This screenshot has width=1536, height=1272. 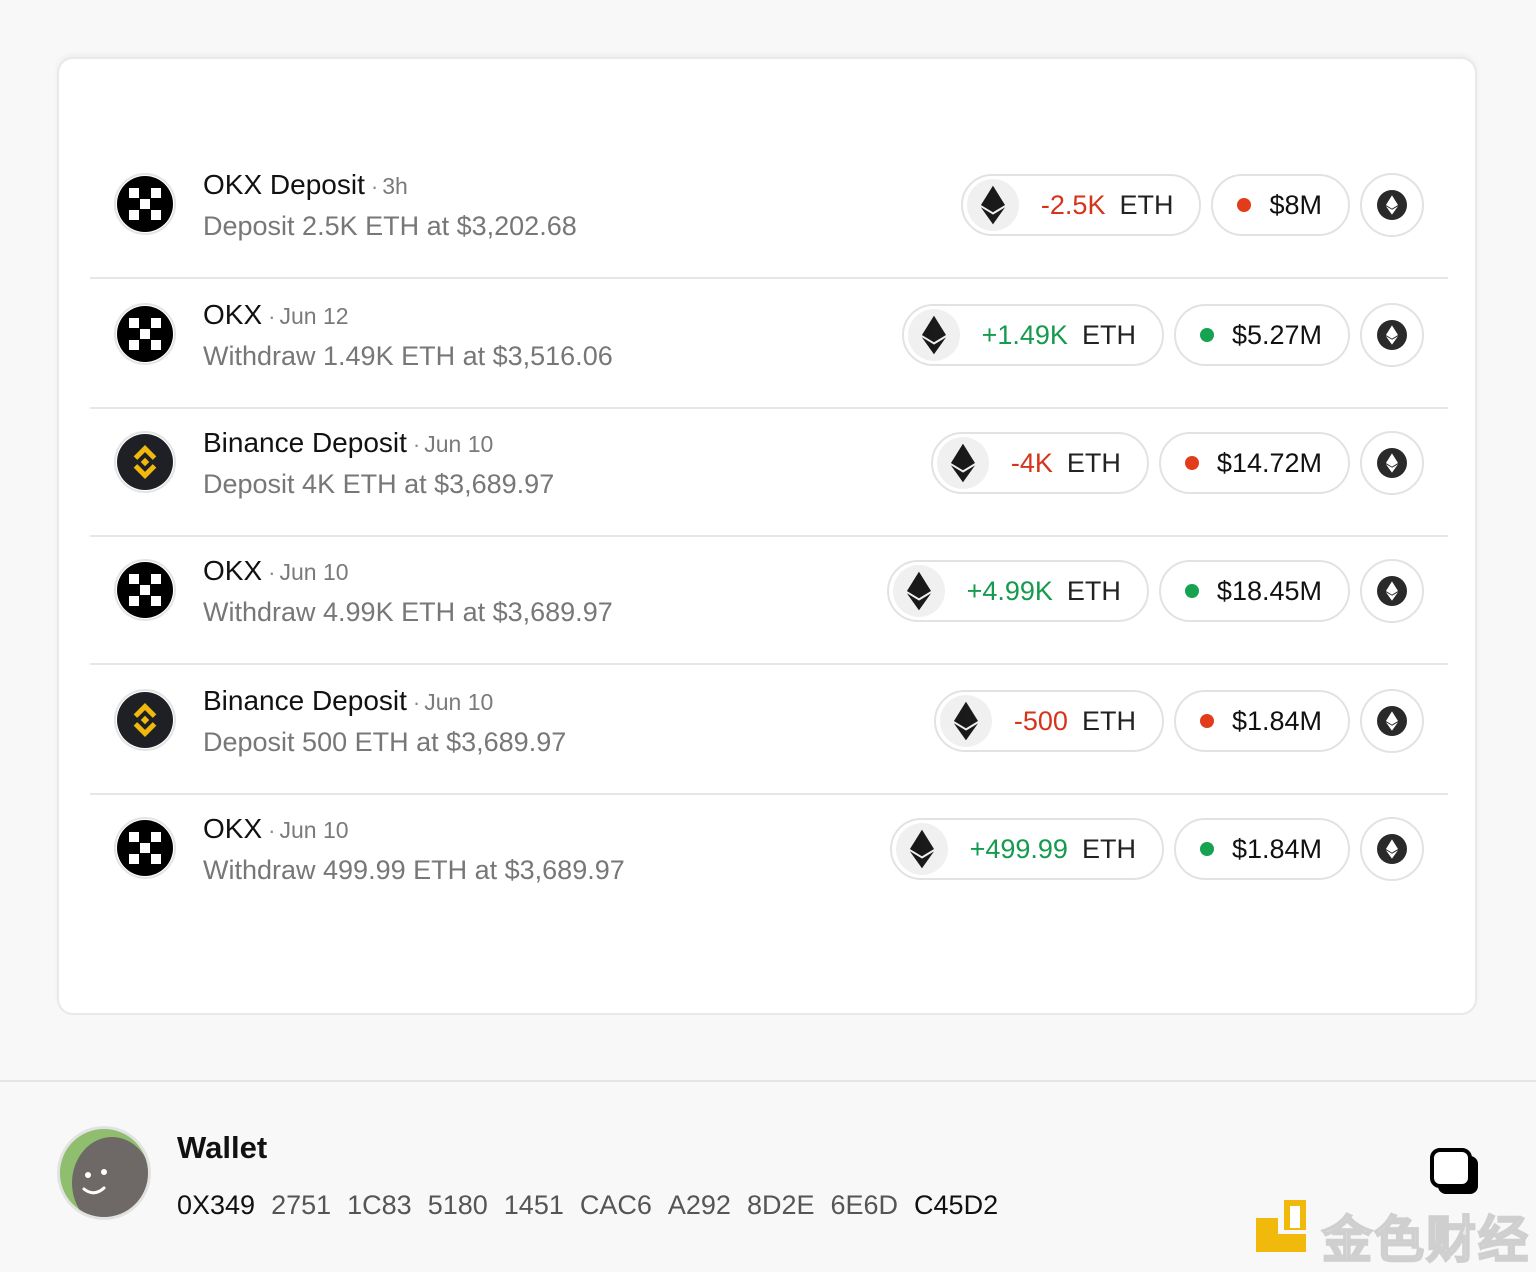 What do you see at coordinates (301, 1205) in the screenshot?
I see `address-group: 2751` at bounding box center [301, 1205].